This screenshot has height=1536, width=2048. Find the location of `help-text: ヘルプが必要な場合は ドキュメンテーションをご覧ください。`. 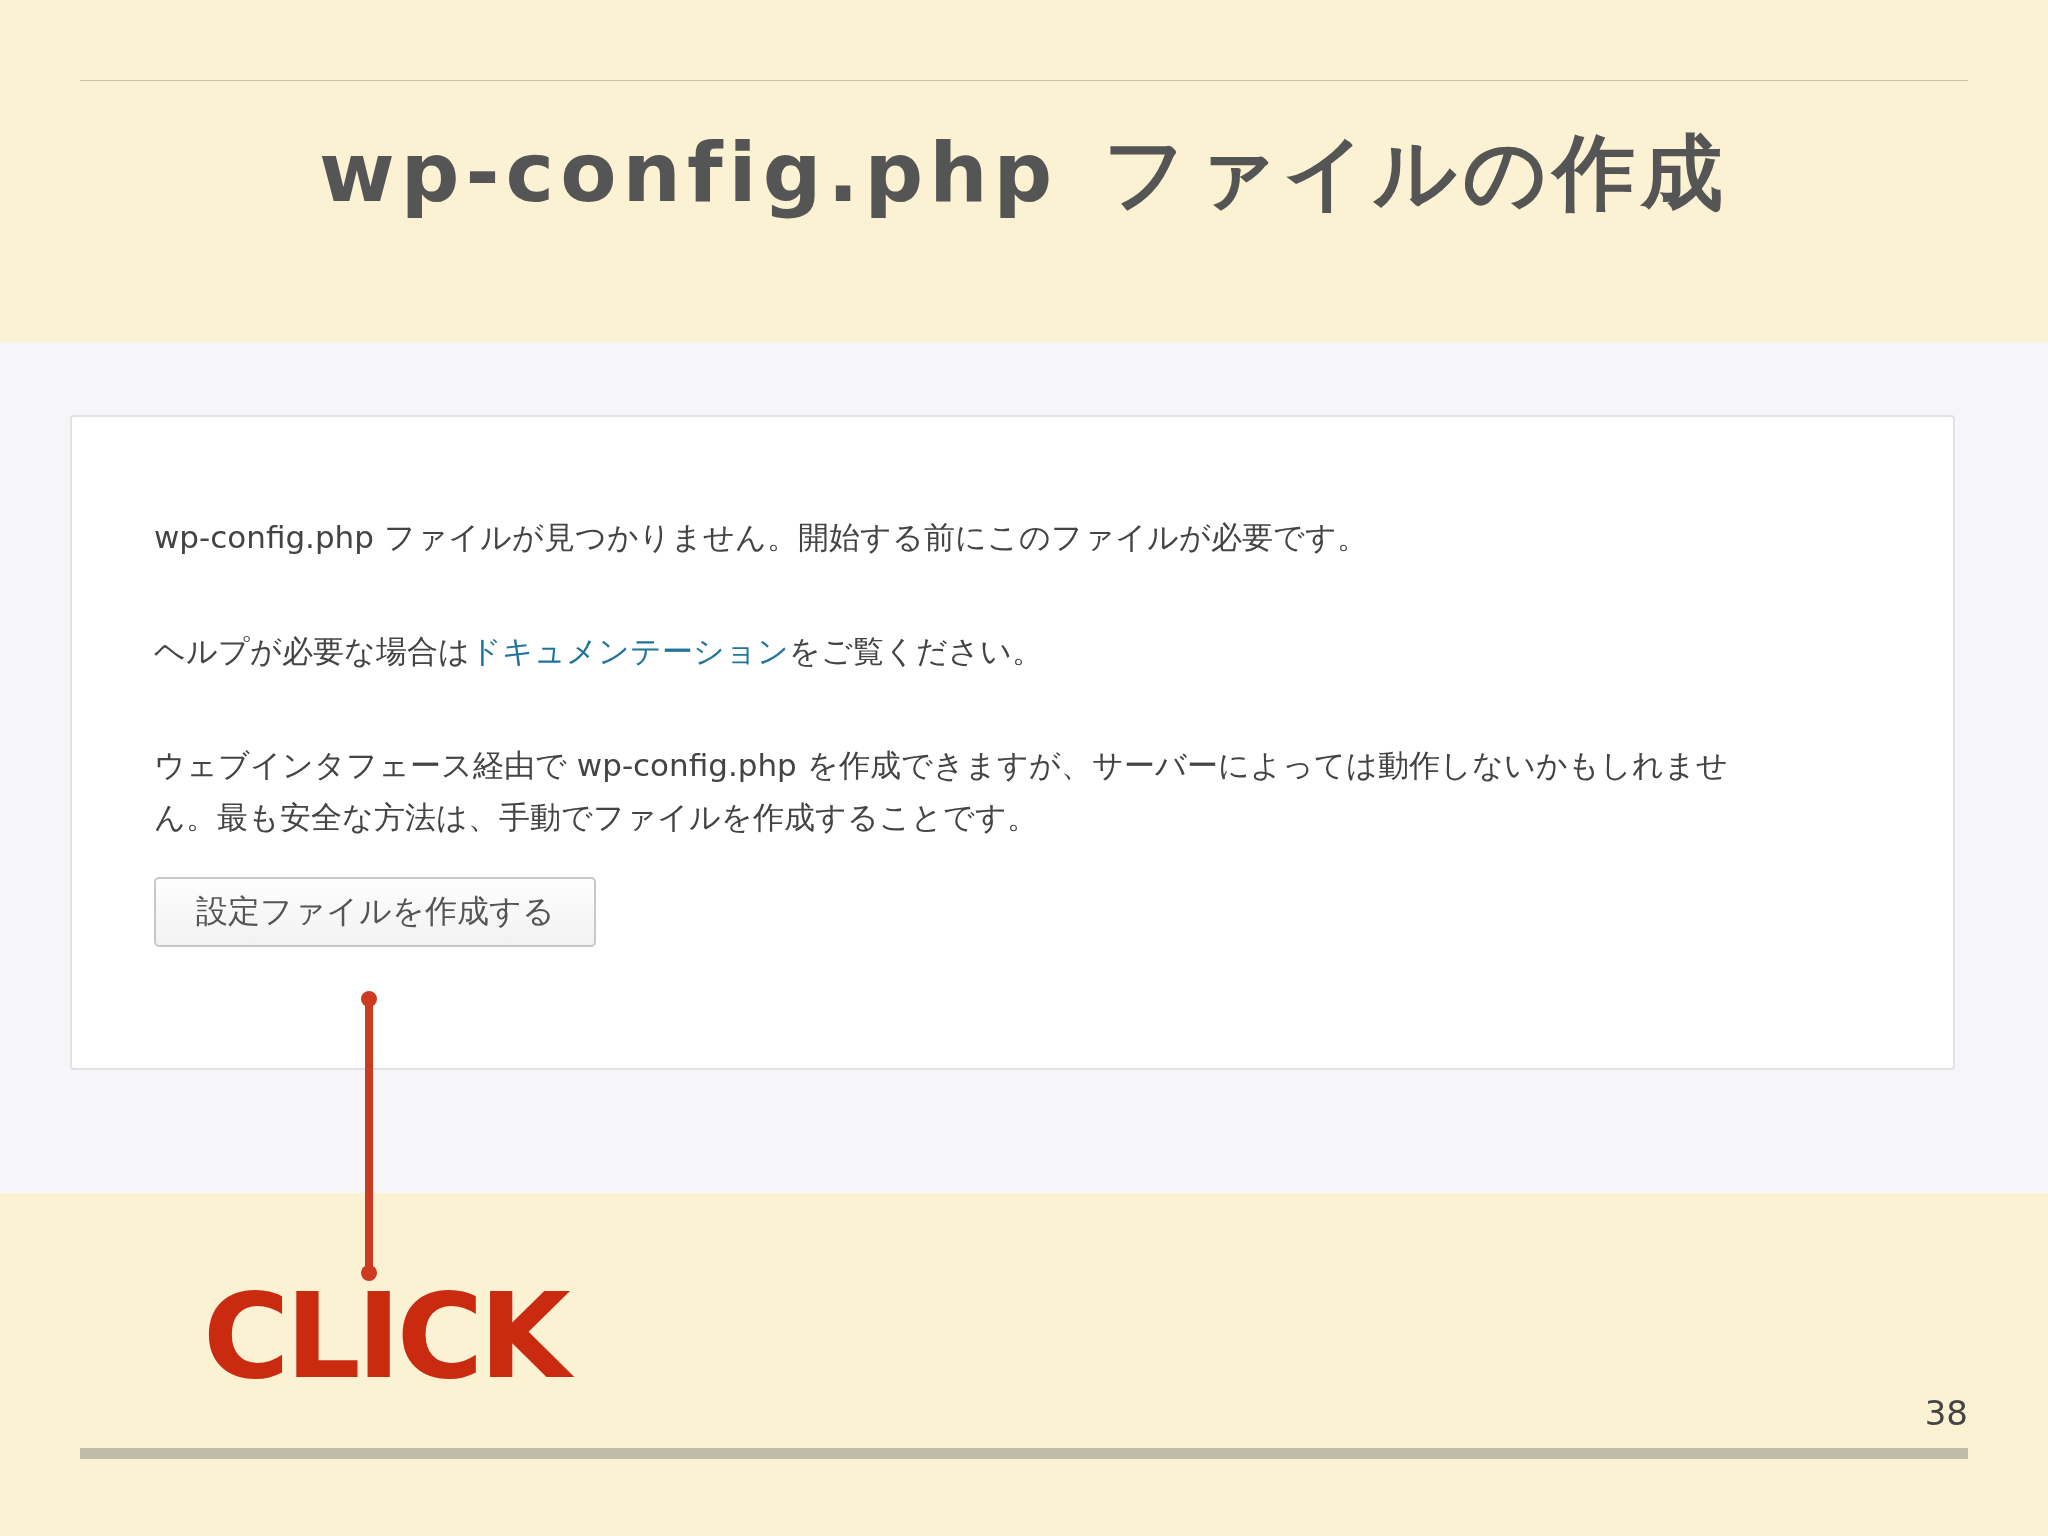

help-text: ヘルプが必要な場合は ドキュメンテーションをご覧ください。 is located at coordinates (598, 651).